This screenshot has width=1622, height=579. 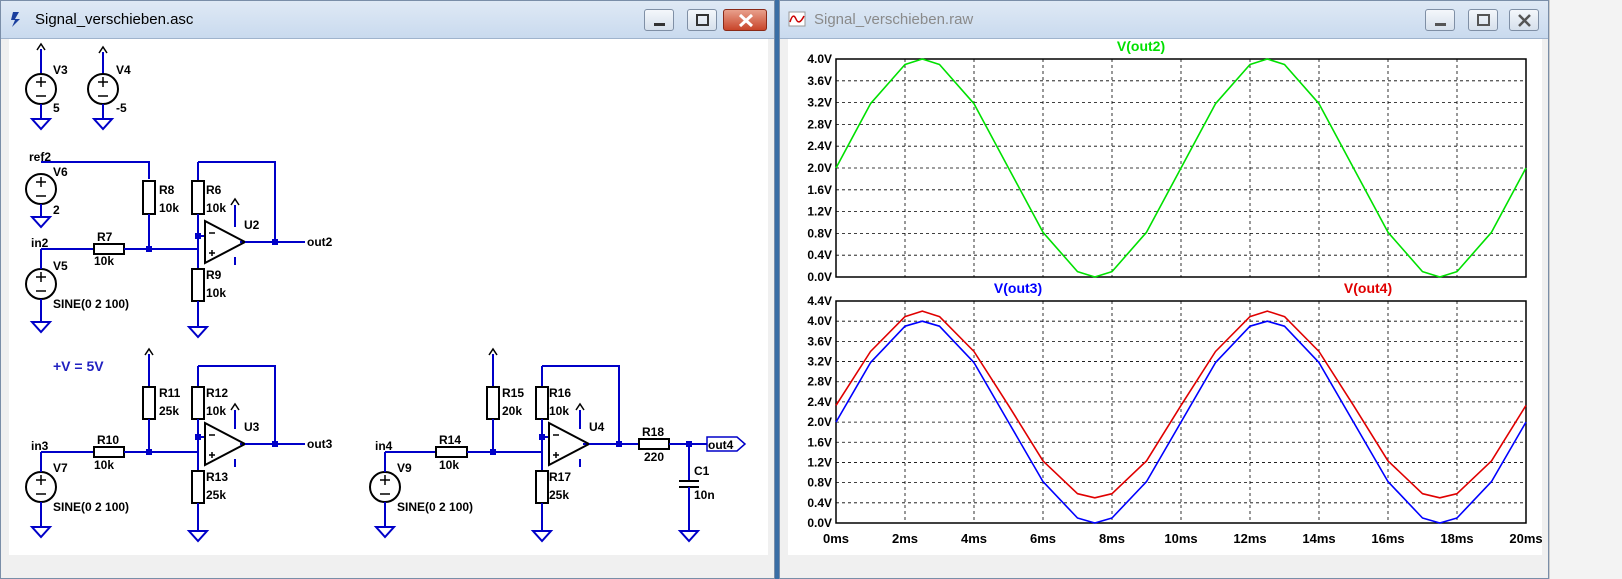 What do you see at coordinates (214, 275) in the screenshot?
I see `label-r9: R9` at bounding box center [214, 275].